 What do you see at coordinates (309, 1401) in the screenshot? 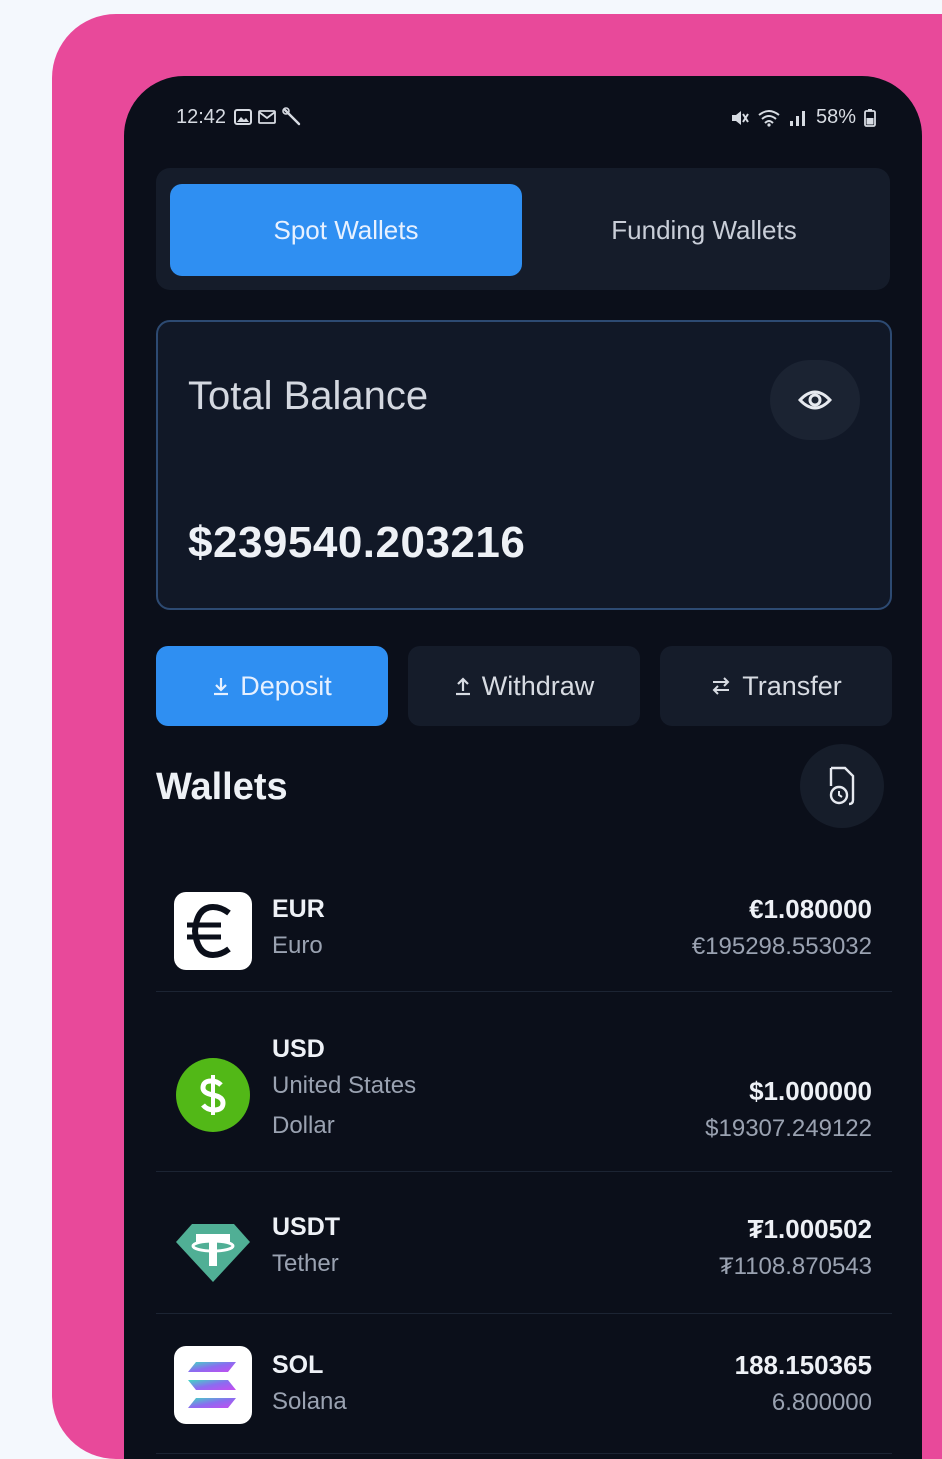
I see `coin-name: Solana` at bounding box center [309, 1401].